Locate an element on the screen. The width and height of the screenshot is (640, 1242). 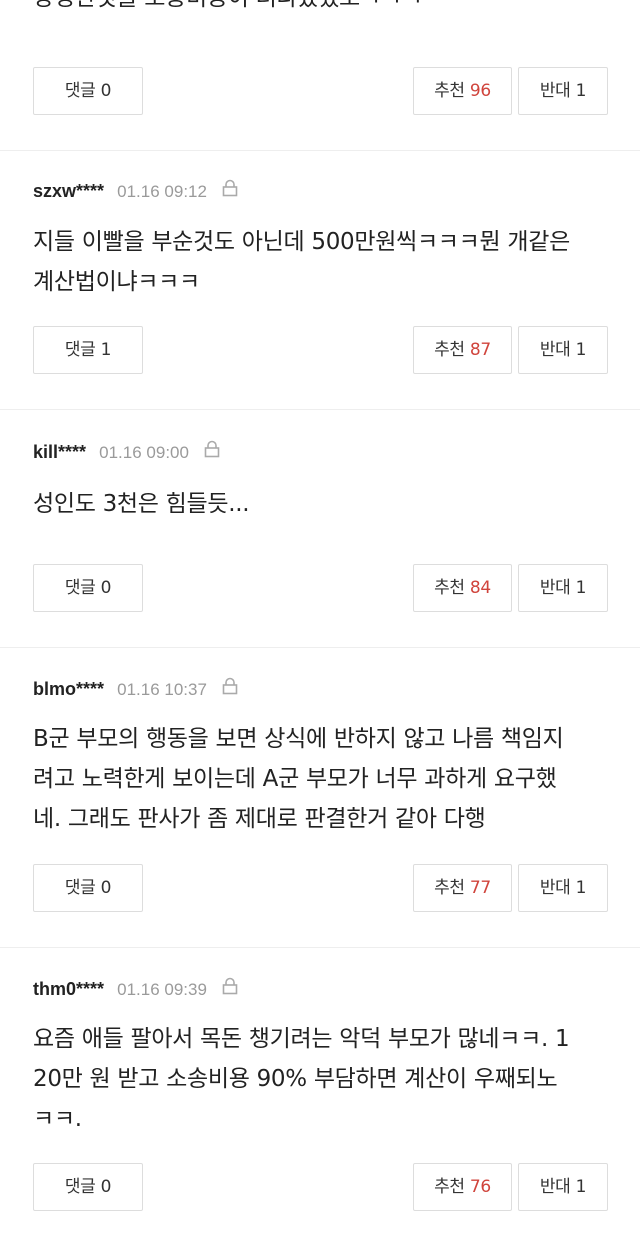
comment-username: szxw**** is located at coordinates (68, 191).